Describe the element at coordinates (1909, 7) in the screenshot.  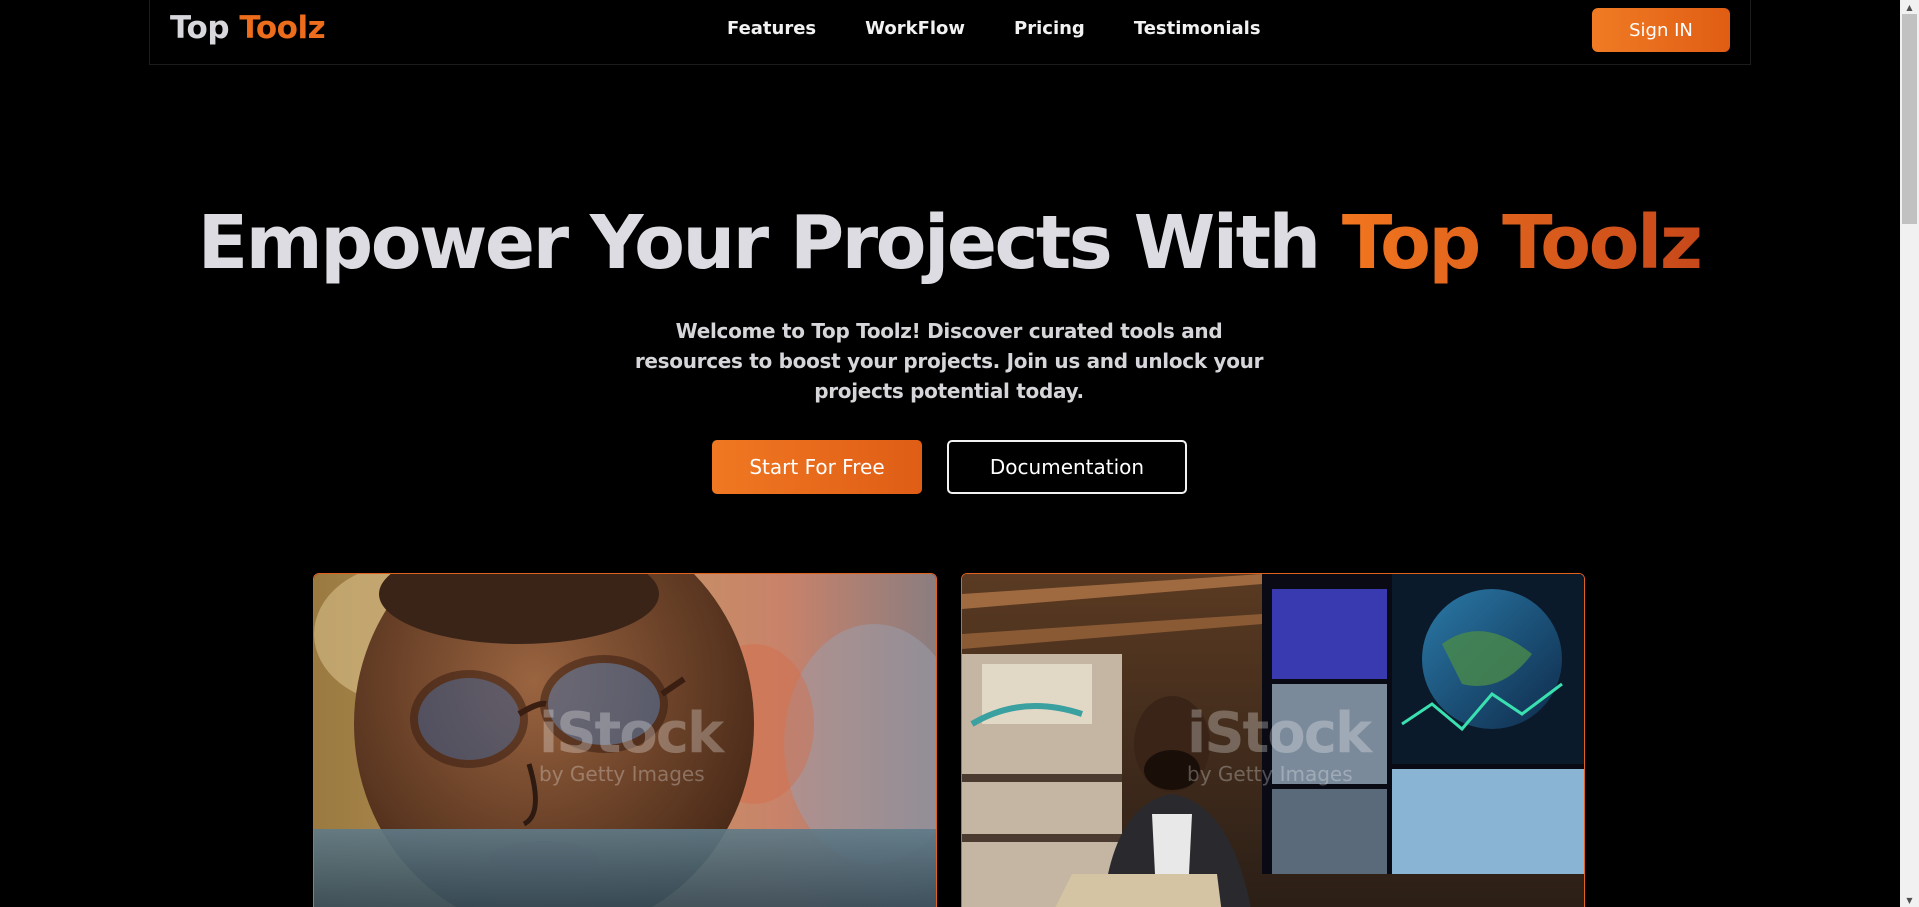
I see `triangle-up-icon: ▲` at that location.